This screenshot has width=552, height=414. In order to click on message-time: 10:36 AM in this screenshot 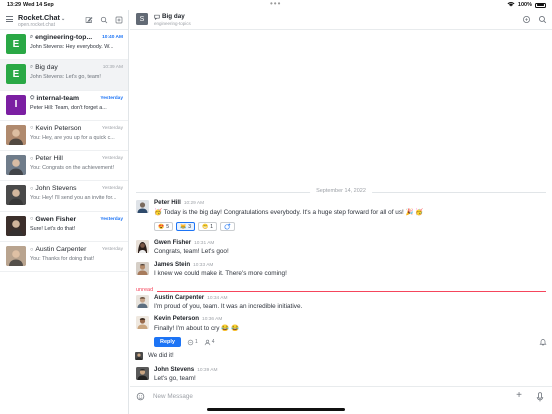, I will do `click(212, 319)`.